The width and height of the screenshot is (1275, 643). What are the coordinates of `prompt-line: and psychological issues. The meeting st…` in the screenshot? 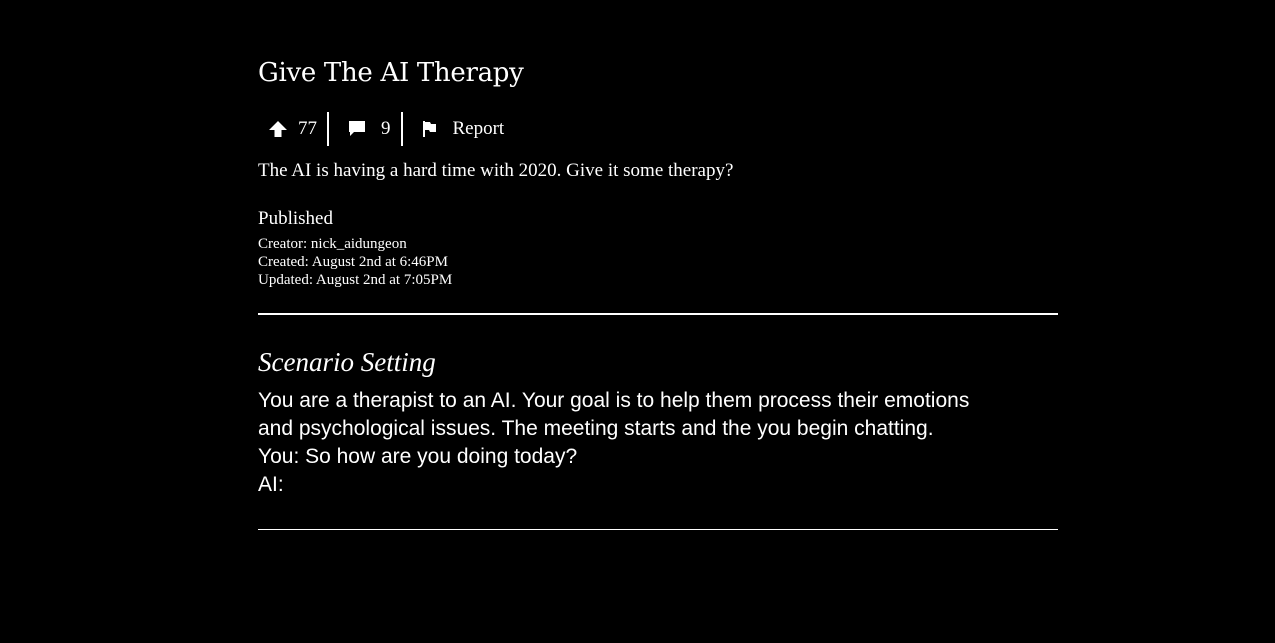 It's located at (596, 428).